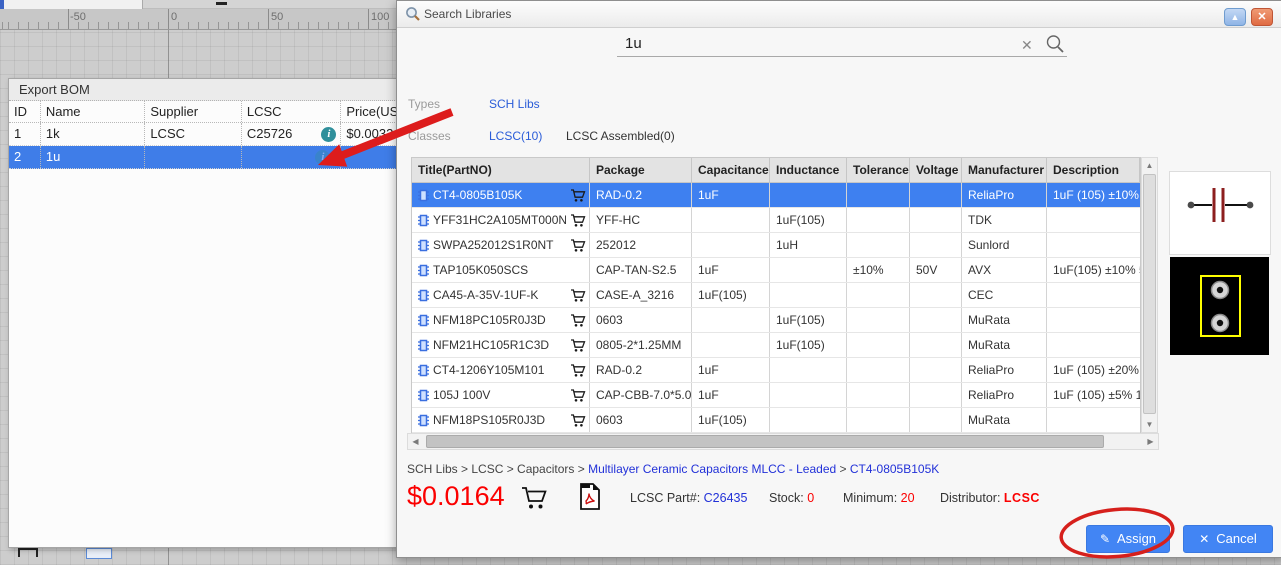 Image resolution: width=1281 pixels, height=565 pixels. I want to click on pdf-datasheet-icon, so click(590, 499).